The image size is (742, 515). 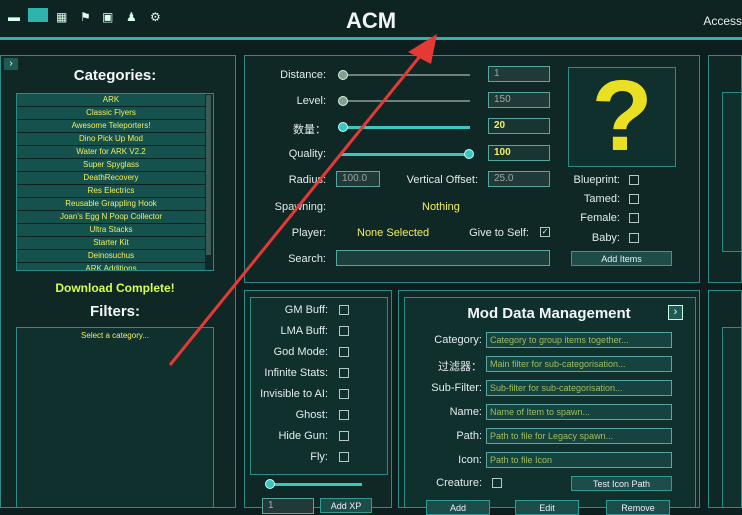 I want to click on arrow-head, so click(x=422, y=49).